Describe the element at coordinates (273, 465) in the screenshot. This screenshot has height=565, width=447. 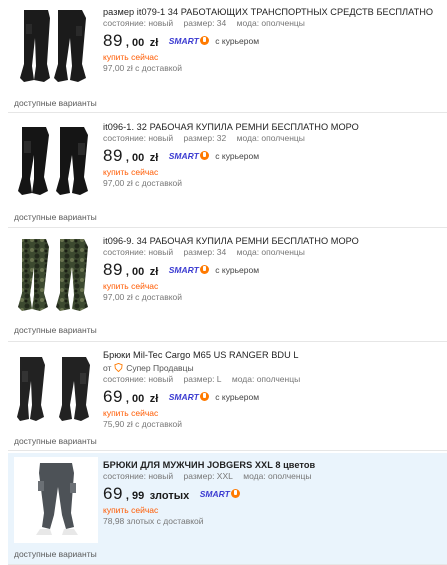
I see `listing-title: БРЮКИ ДЛЯ МУЖЧИН JOBGERS XXL 8 цветов` at that location.